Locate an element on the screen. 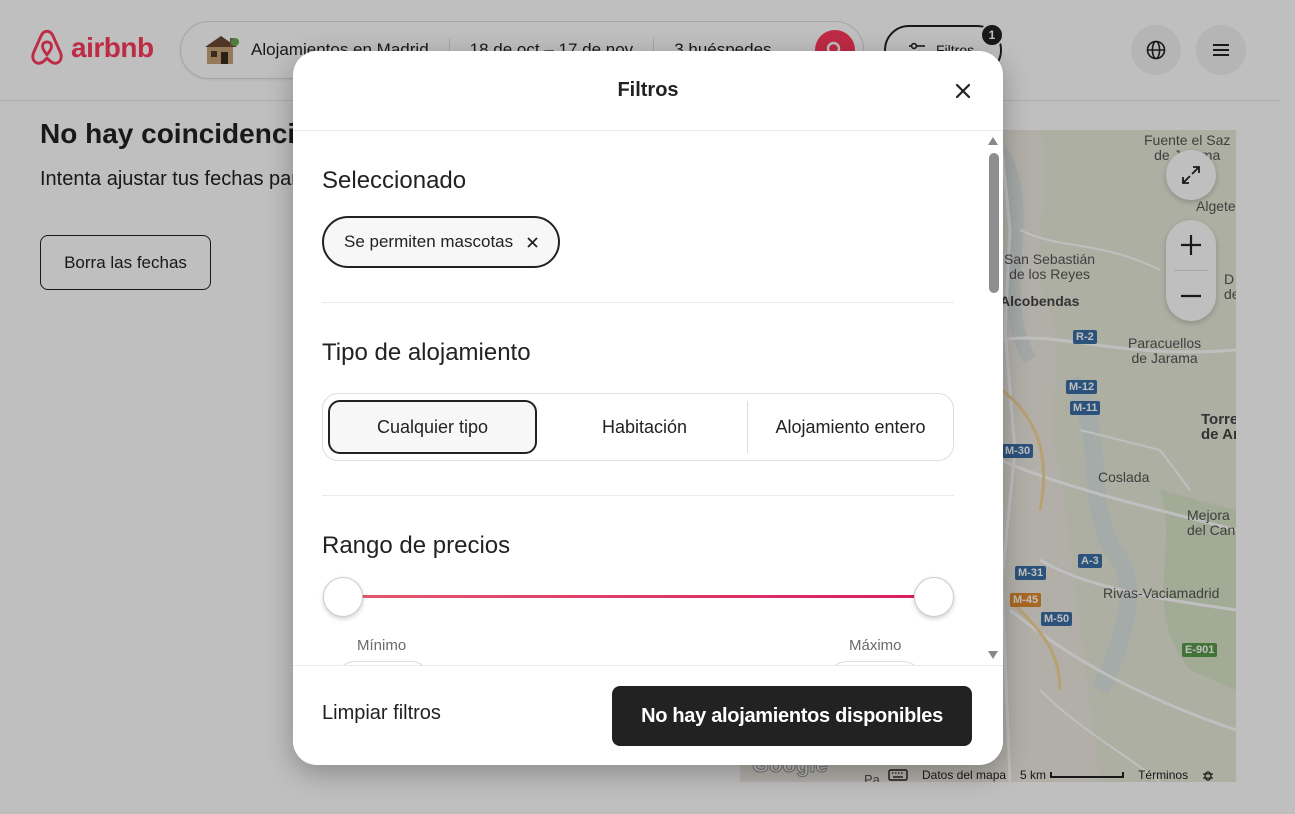  clear-filters-button: Limpiar filtros is located at coordinates (381, 713).